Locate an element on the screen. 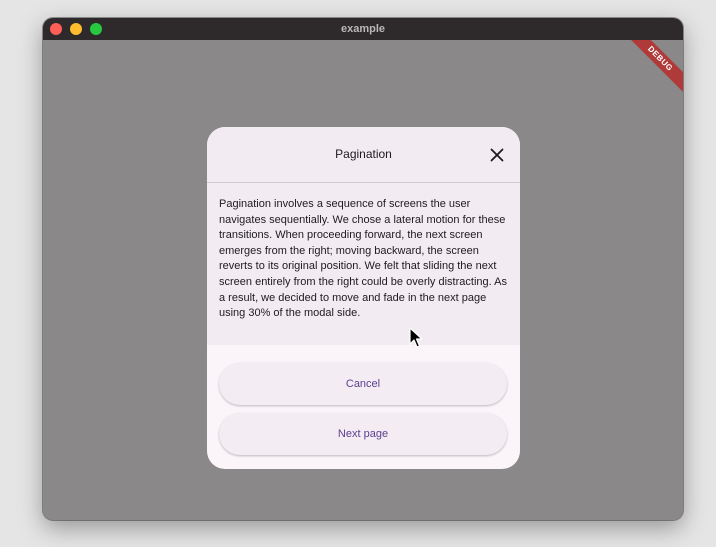 The width and height of the screenshot is (716, 547). window-titlebar: example is located at coordinates (363, 29).